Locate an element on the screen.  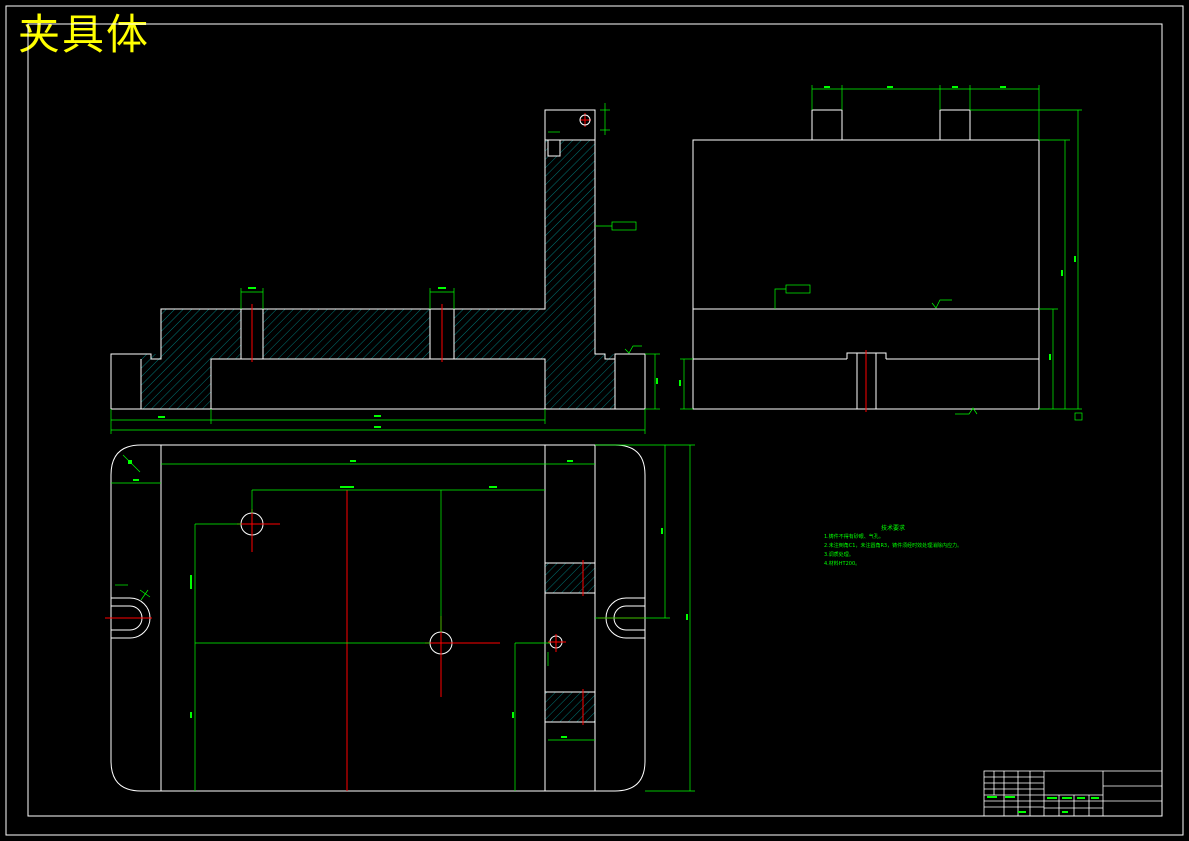
section-hatch is located at coordinates (378, 259).